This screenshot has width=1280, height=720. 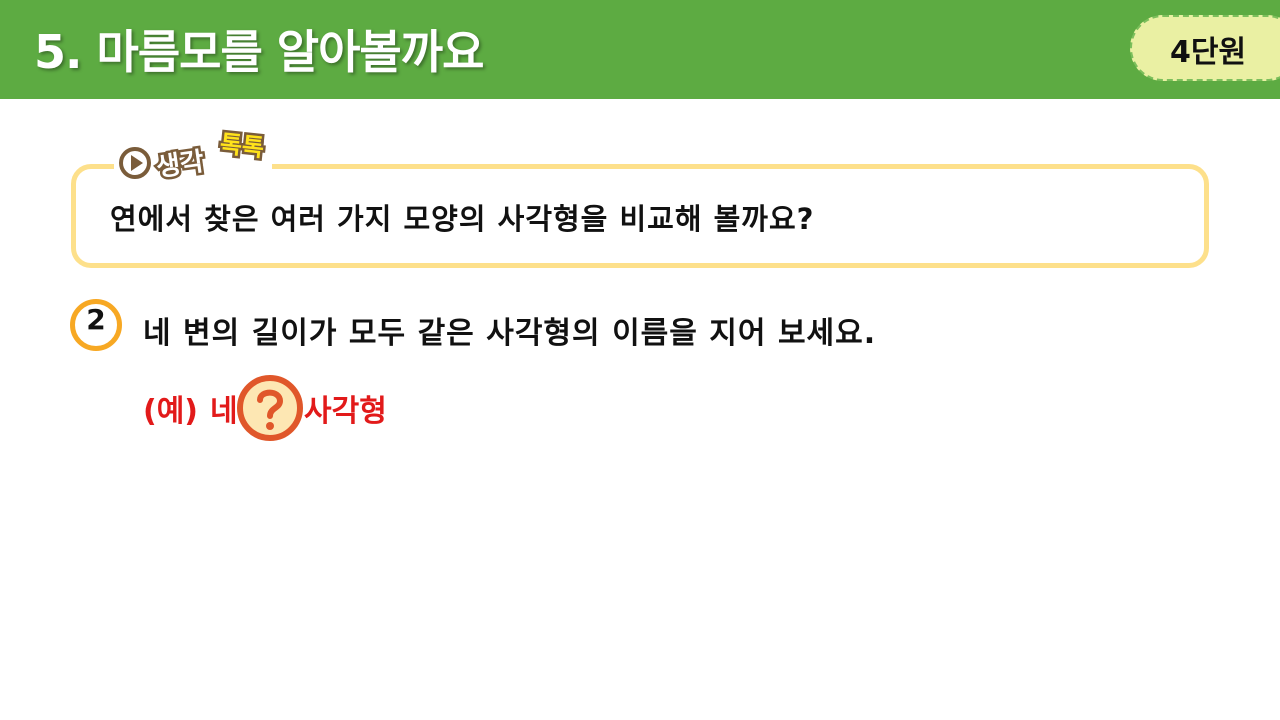 What do you see at coordinates (259, 52) in the screenshot?
I see `page-title: 5. 마름모를 알아볼까요` at bounding box center [259, 52].